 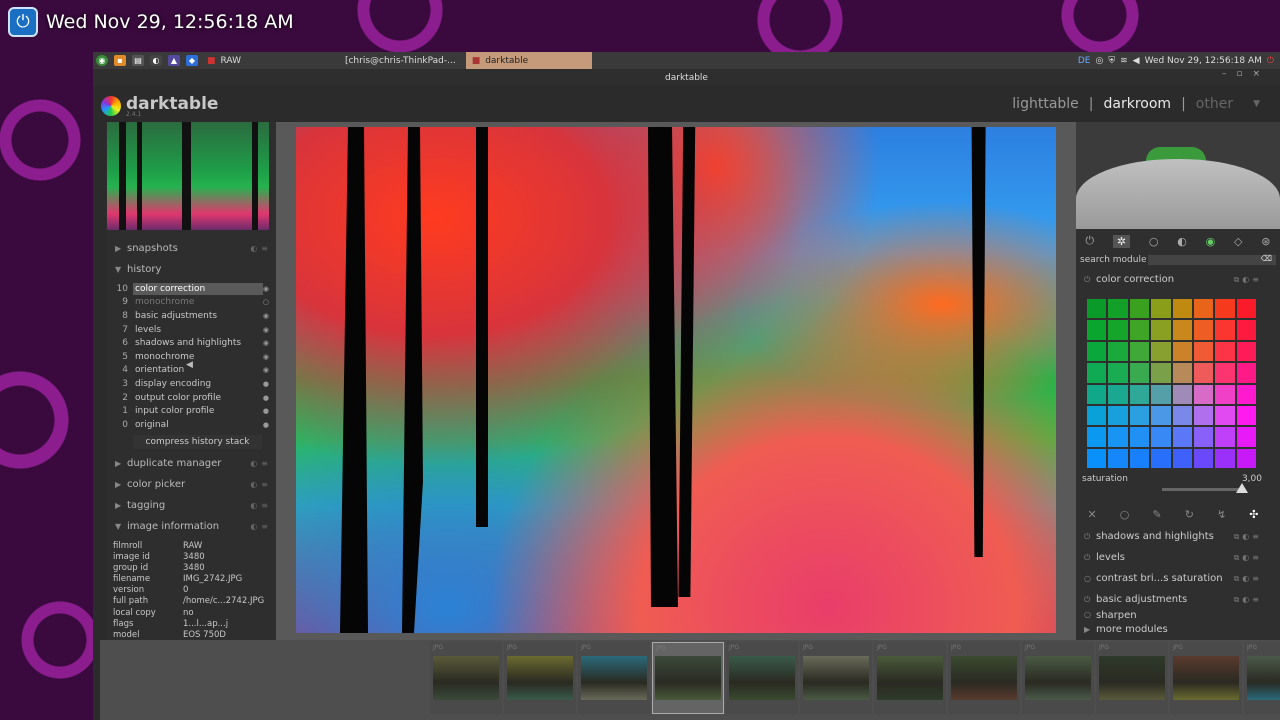 I want to click on section-history: ▼ history, so click(x=191, y=269).